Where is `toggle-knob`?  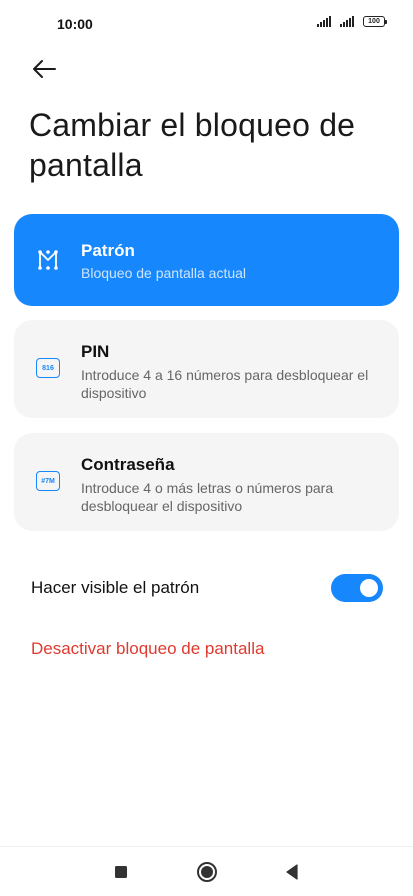 toggle-knob is located at coordinates (369, 588).